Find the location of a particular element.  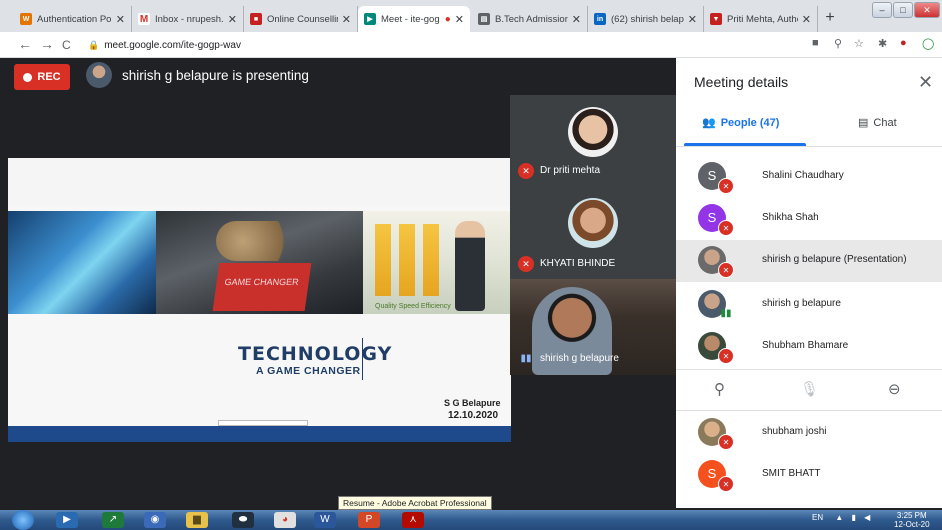

tab-label: Priti Mehta, Autho is located at coordinates (762, 19).